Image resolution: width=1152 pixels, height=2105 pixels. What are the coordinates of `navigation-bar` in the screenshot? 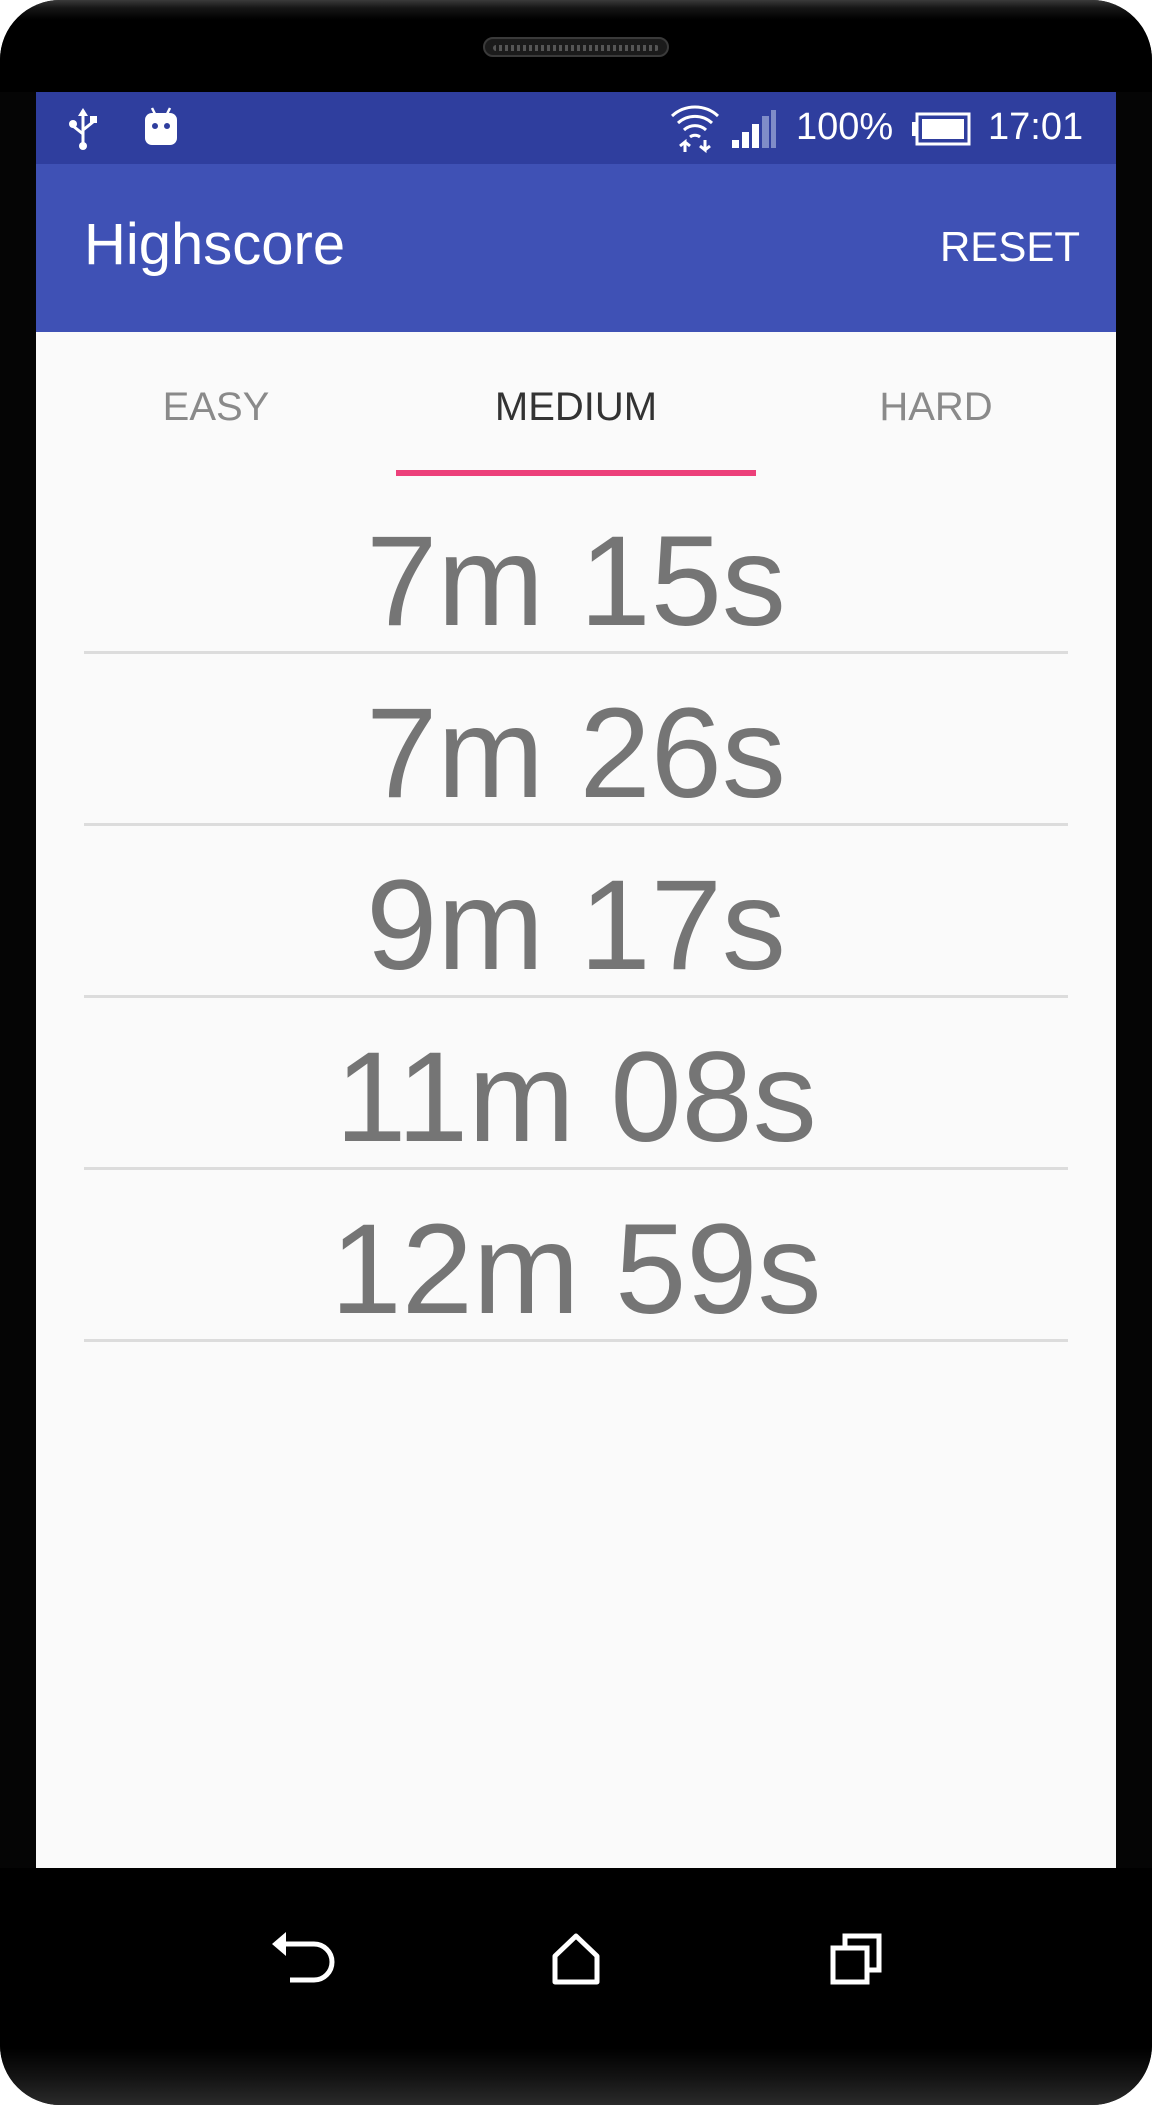 It's located at (576, 1958).